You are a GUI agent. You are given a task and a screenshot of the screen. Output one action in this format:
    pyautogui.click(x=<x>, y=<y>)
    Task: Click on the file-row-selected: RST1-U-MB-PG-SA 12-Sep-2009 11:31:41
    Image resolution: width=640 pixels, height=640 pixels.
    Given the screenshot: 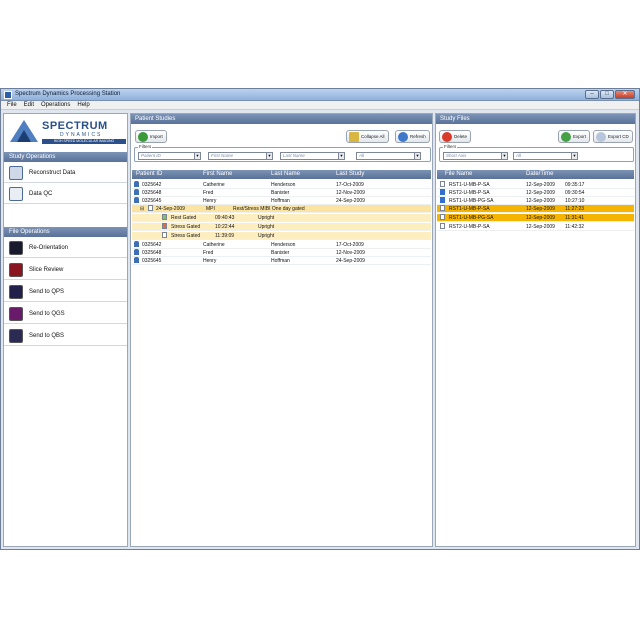 What is the action you would take?
    pyautogui.click(x=535, y=218)
    